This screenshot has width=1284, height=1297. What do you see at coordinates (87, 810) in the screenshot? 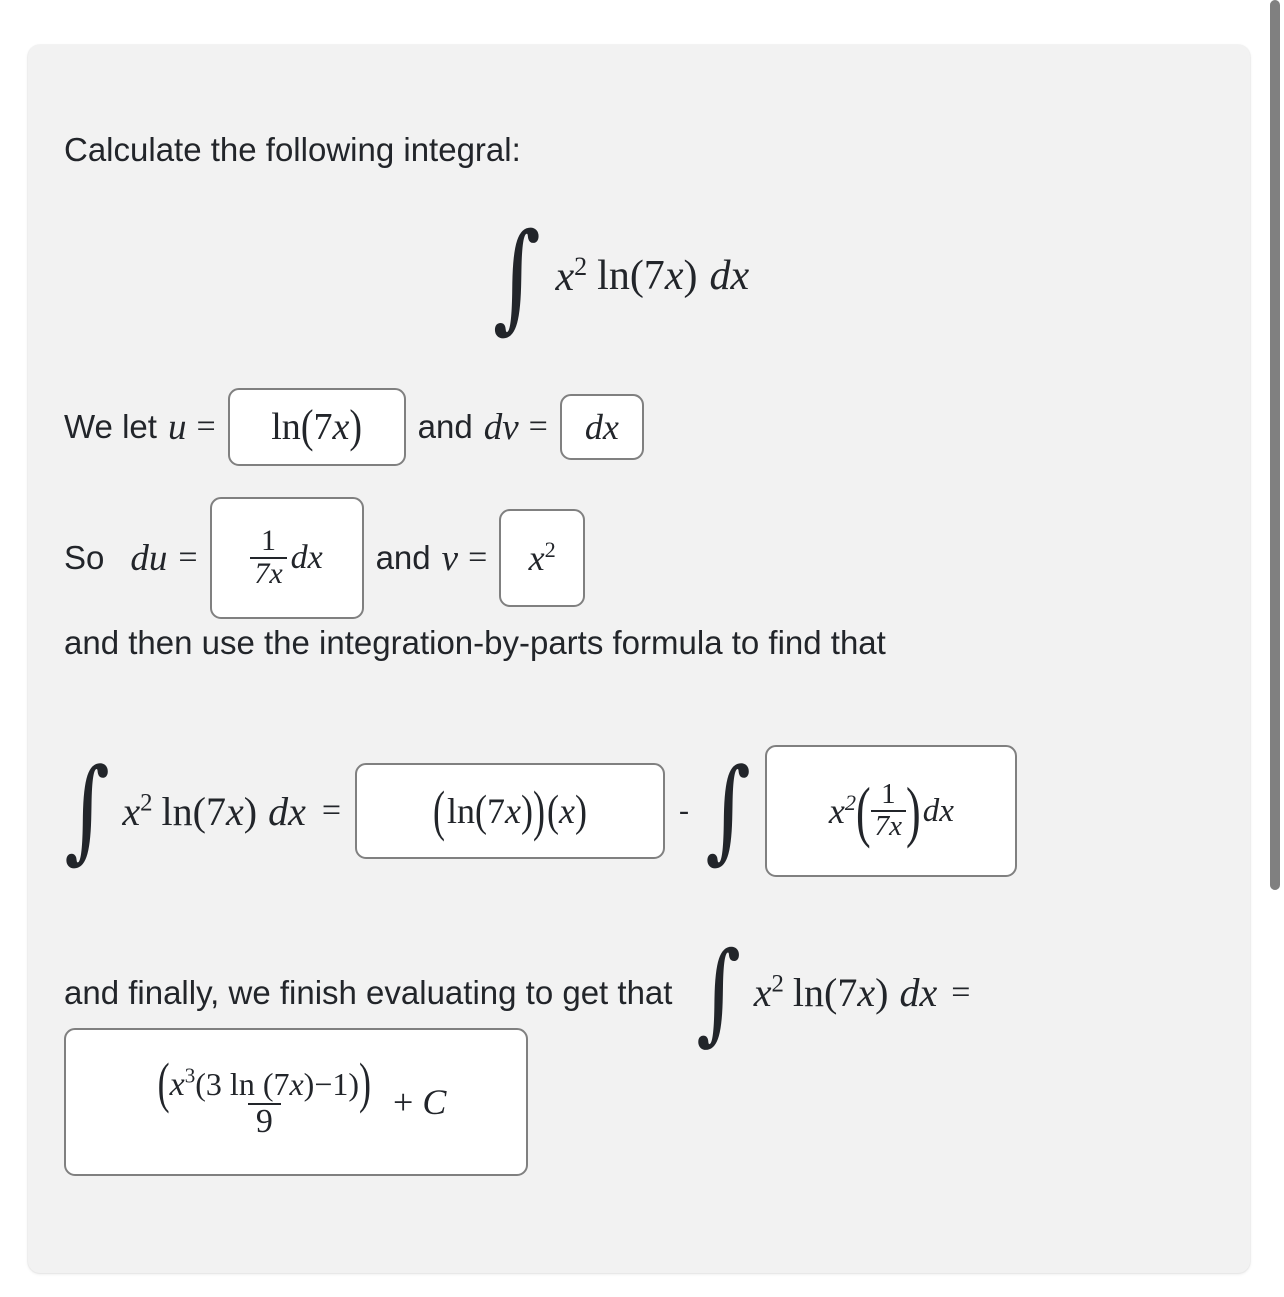
I see `parts-integral-sign-icon: ∫` at bounding box center [87, 810].